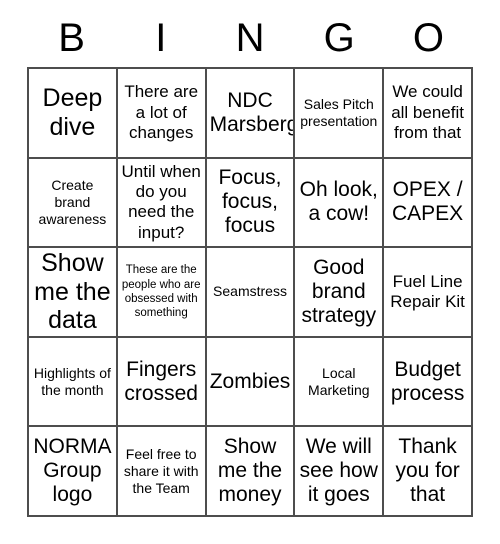 This screenshot has width=500, height=544. I want to click on bingo-cell-label: Create brand awareness, so click(72, 201).